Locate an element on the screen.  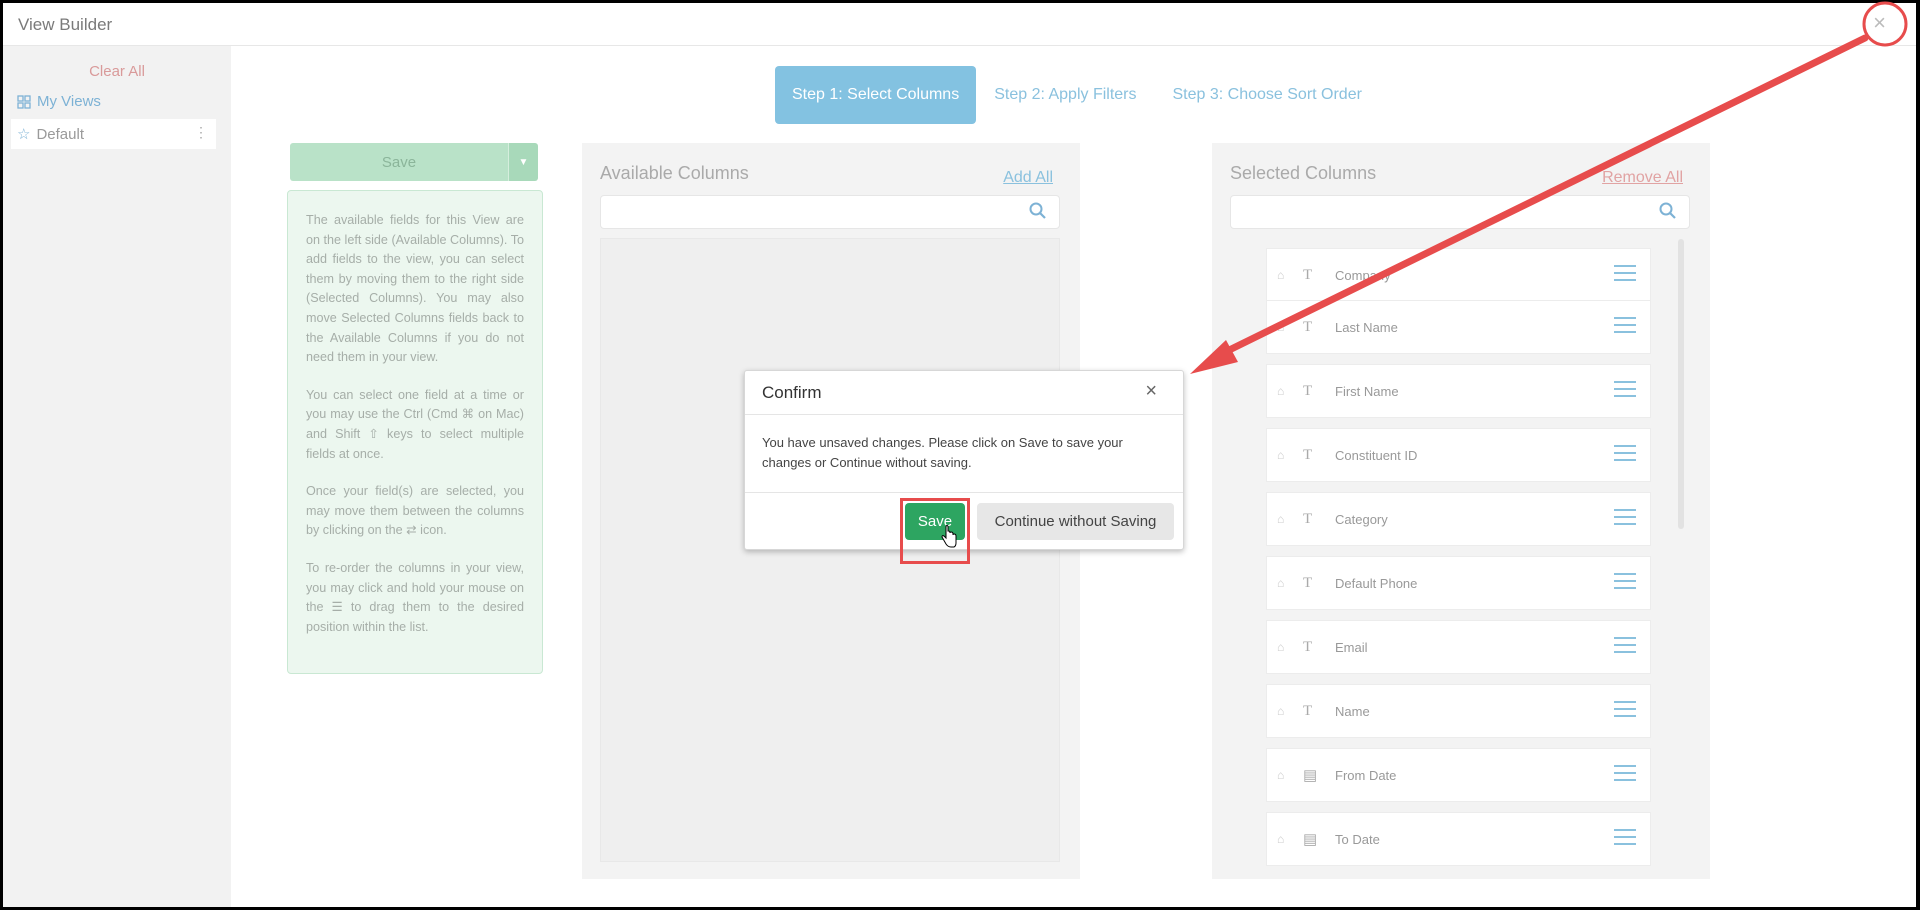
save-button: Save is located at coordinates (399, 162).